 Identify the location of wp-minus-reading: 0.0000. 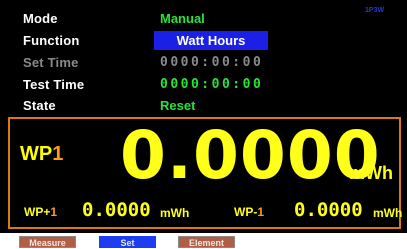
(328, 210).